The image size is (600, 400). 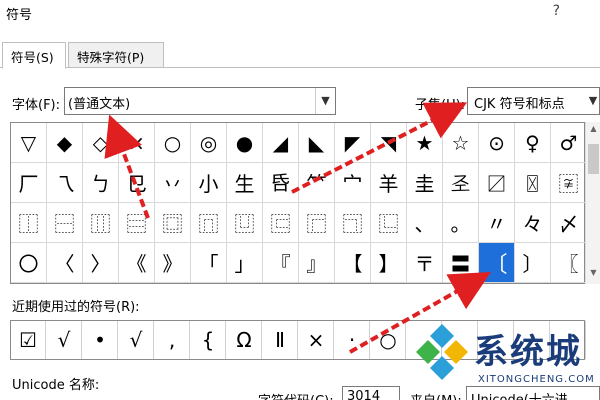 What do you see at coordinates (28, 340) in the screenshot?
I see `recent-symbol-cell: ☑` at bounding box center [28, 340].